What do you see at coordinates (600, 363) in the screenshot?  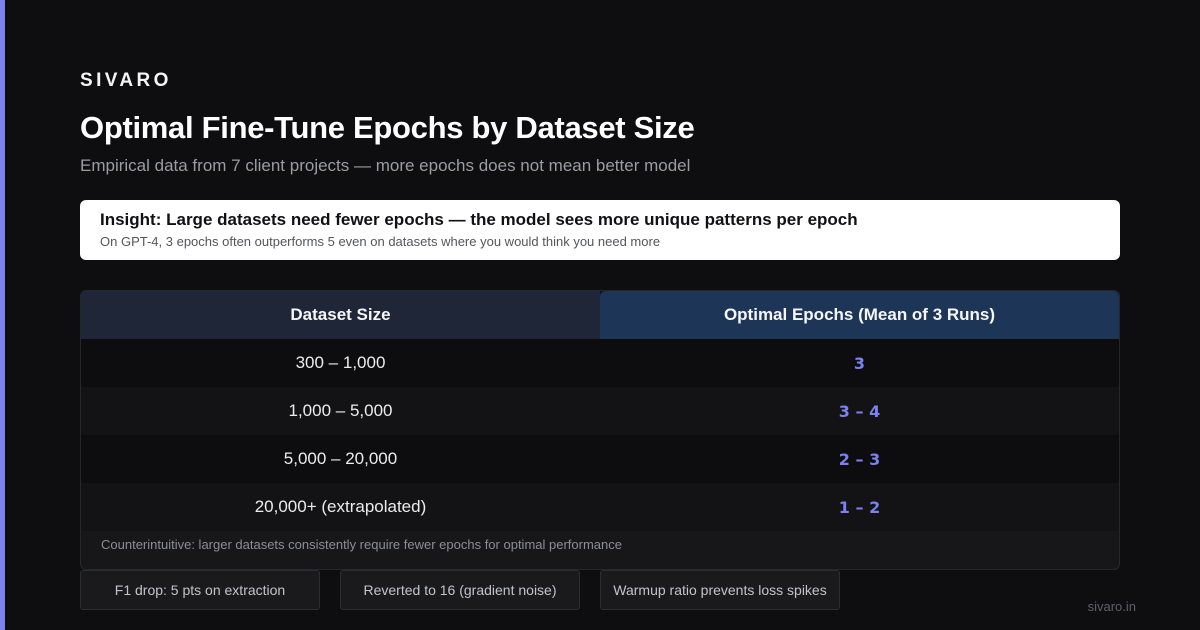 I see `table-row: 300 – 1,000 3` at bounding box center [600, 363].